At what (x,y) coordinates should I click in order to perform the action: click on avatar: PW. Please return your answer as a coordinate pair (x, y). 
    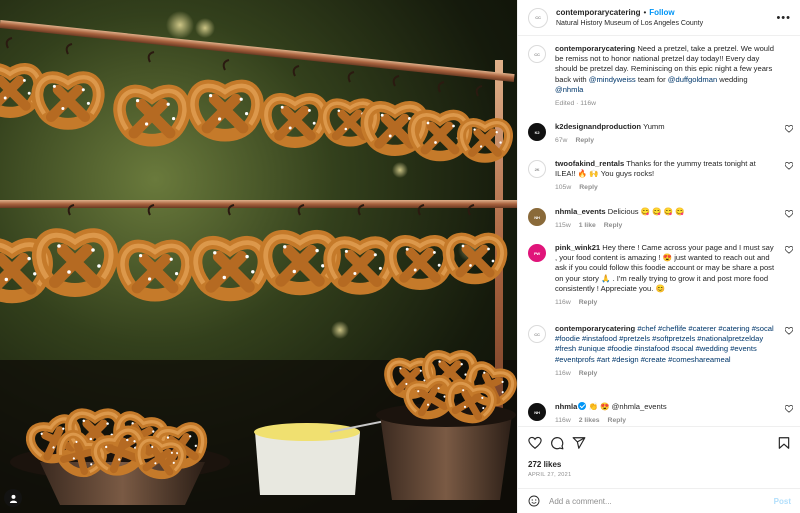
    Looking at the image, I should click on (537, 253).